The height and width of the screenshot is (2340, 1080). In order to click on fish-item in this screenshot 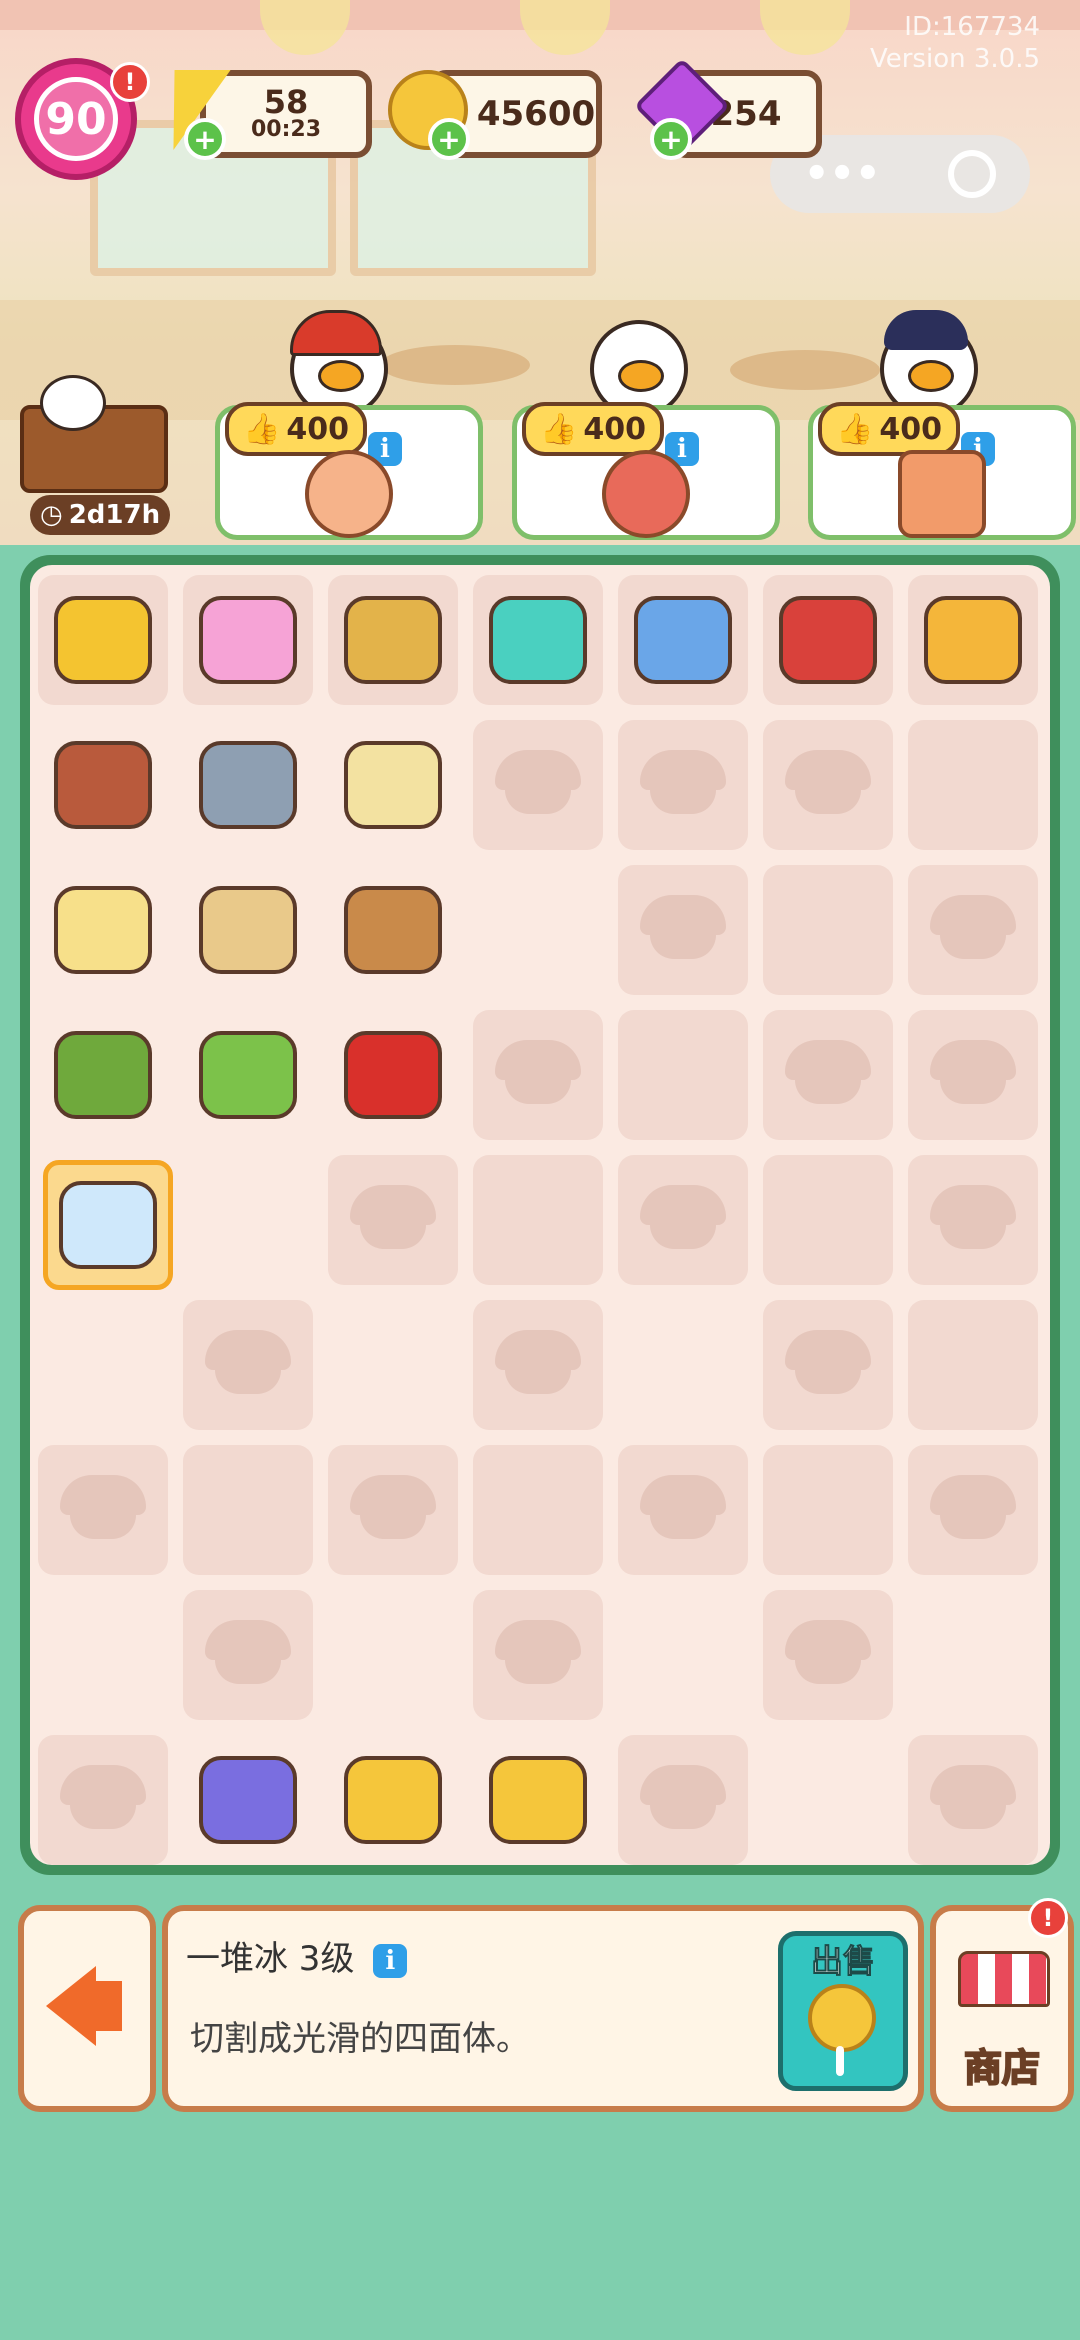, I will do `click(248, 785)`.